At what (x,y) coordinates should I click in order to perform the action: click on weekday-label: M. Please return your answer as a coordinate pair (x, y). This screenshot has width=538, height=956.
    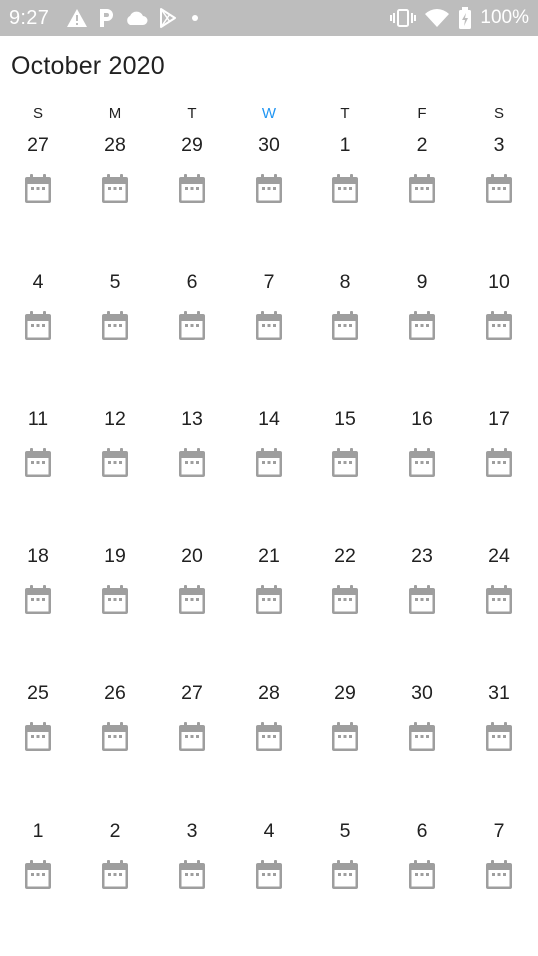
    Looking at the image, I should click on (115, 113).